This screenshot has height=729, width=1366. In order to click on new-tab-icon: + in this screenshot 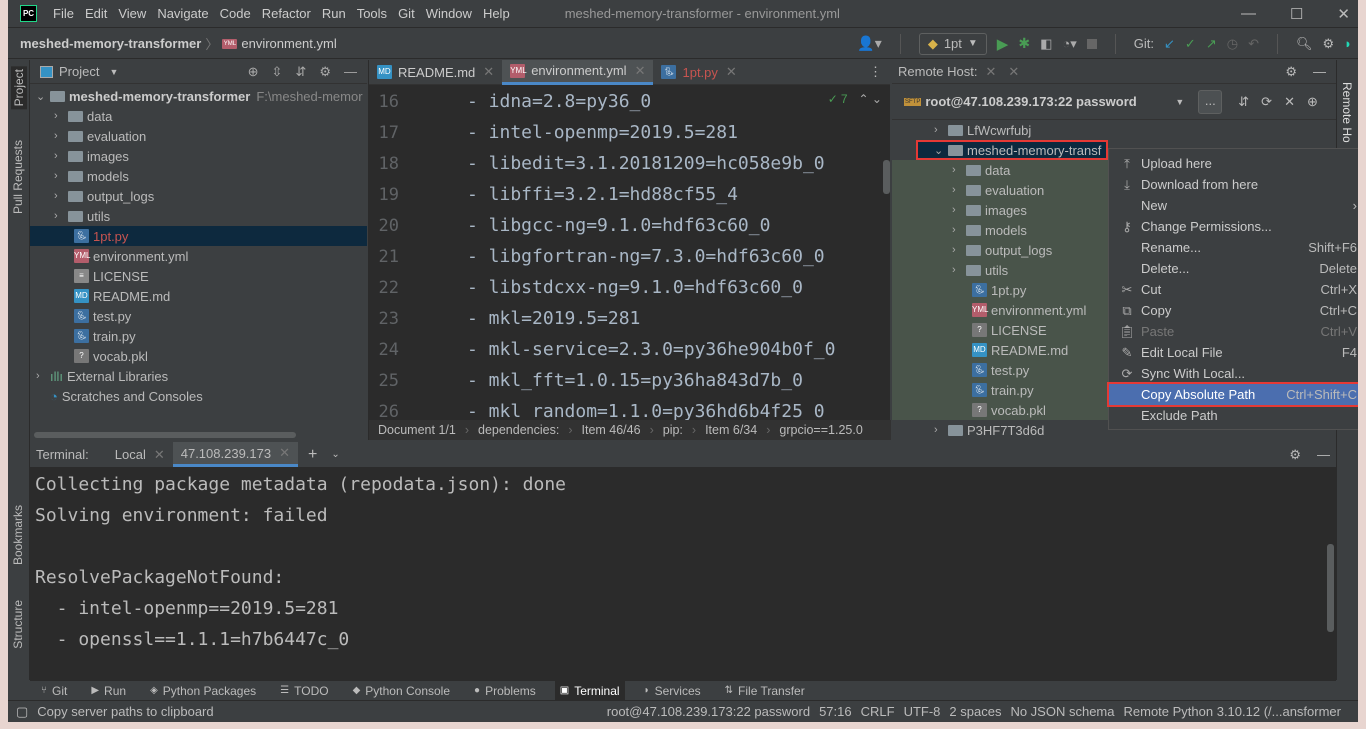, I will do `click(312, 455)`.